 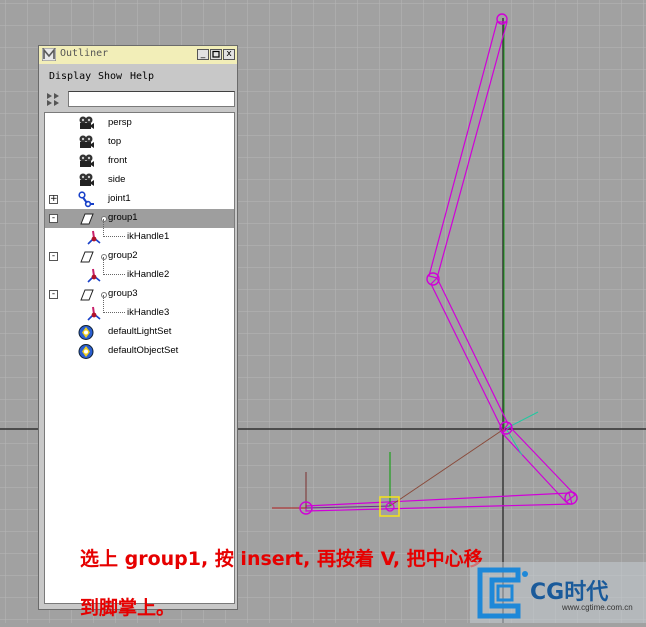 What do you see at coordinates (143, 350) in the screenshot?
I see `outliner-item-label: defaultObjectSet` at bounding box center [143, 350].